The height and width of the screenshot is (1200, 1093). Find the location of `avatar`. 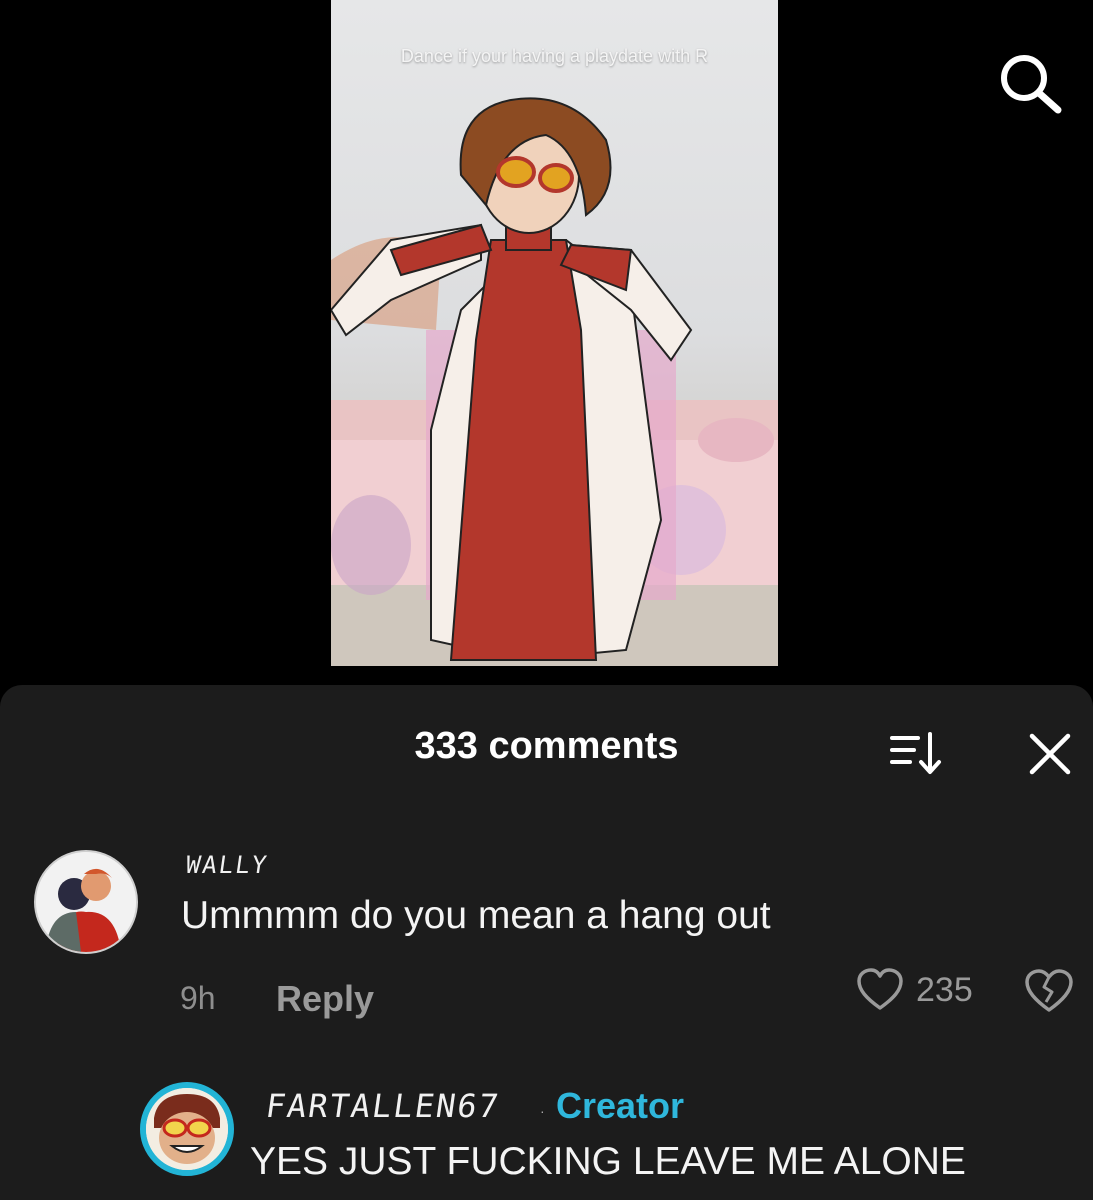

avatar is located at coordinates (86, 902).